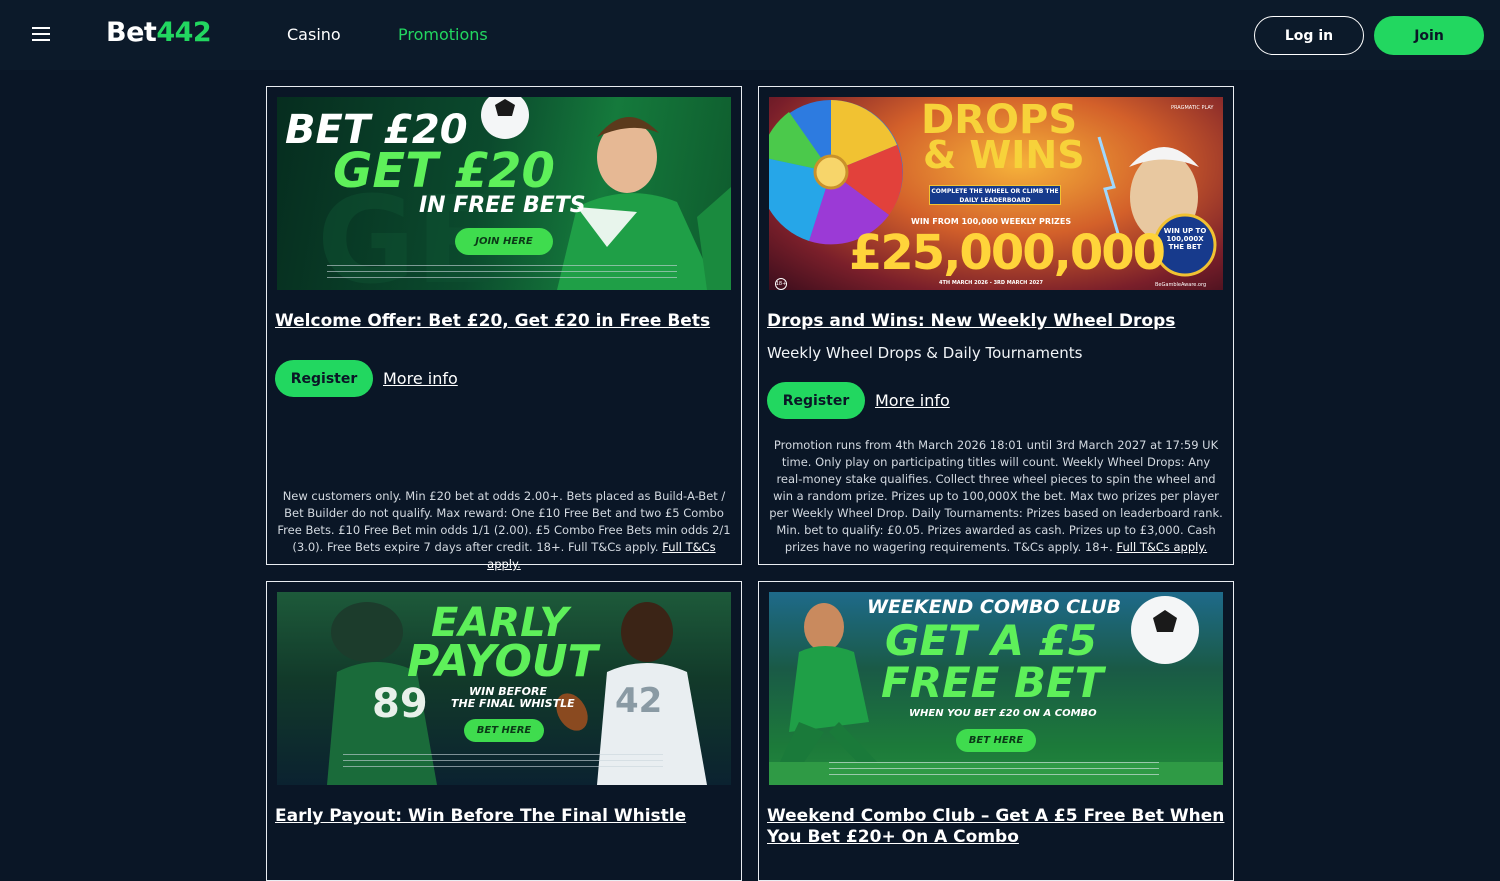 The image size is (1500, 881). I want to click on banner-age-badge: 18+, so click(781, 284).